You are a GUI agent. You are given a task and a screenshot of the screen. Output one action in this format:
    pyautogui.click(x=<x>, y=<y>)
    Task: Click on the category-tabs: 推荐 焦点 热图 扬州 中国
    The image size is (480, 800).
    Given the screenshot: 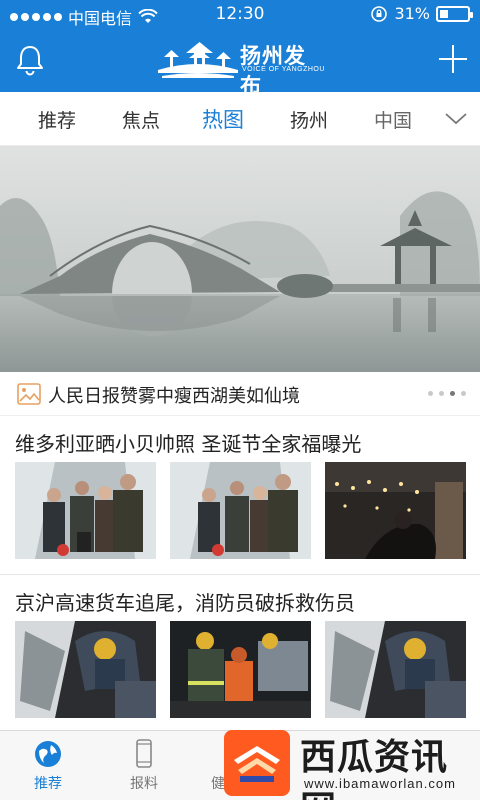 What is the action you would take?
    pyautogui.click(x=240, y=119)
    